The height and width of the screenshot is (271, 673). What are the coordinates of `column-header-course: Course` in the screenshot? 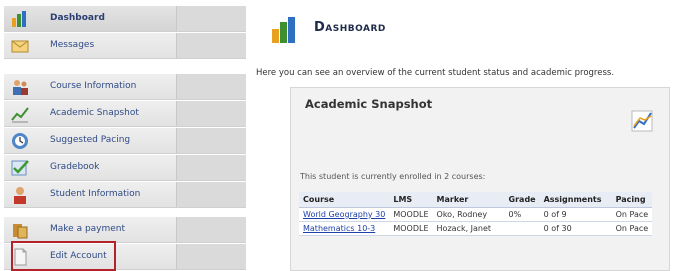 It's located at (344, 200).